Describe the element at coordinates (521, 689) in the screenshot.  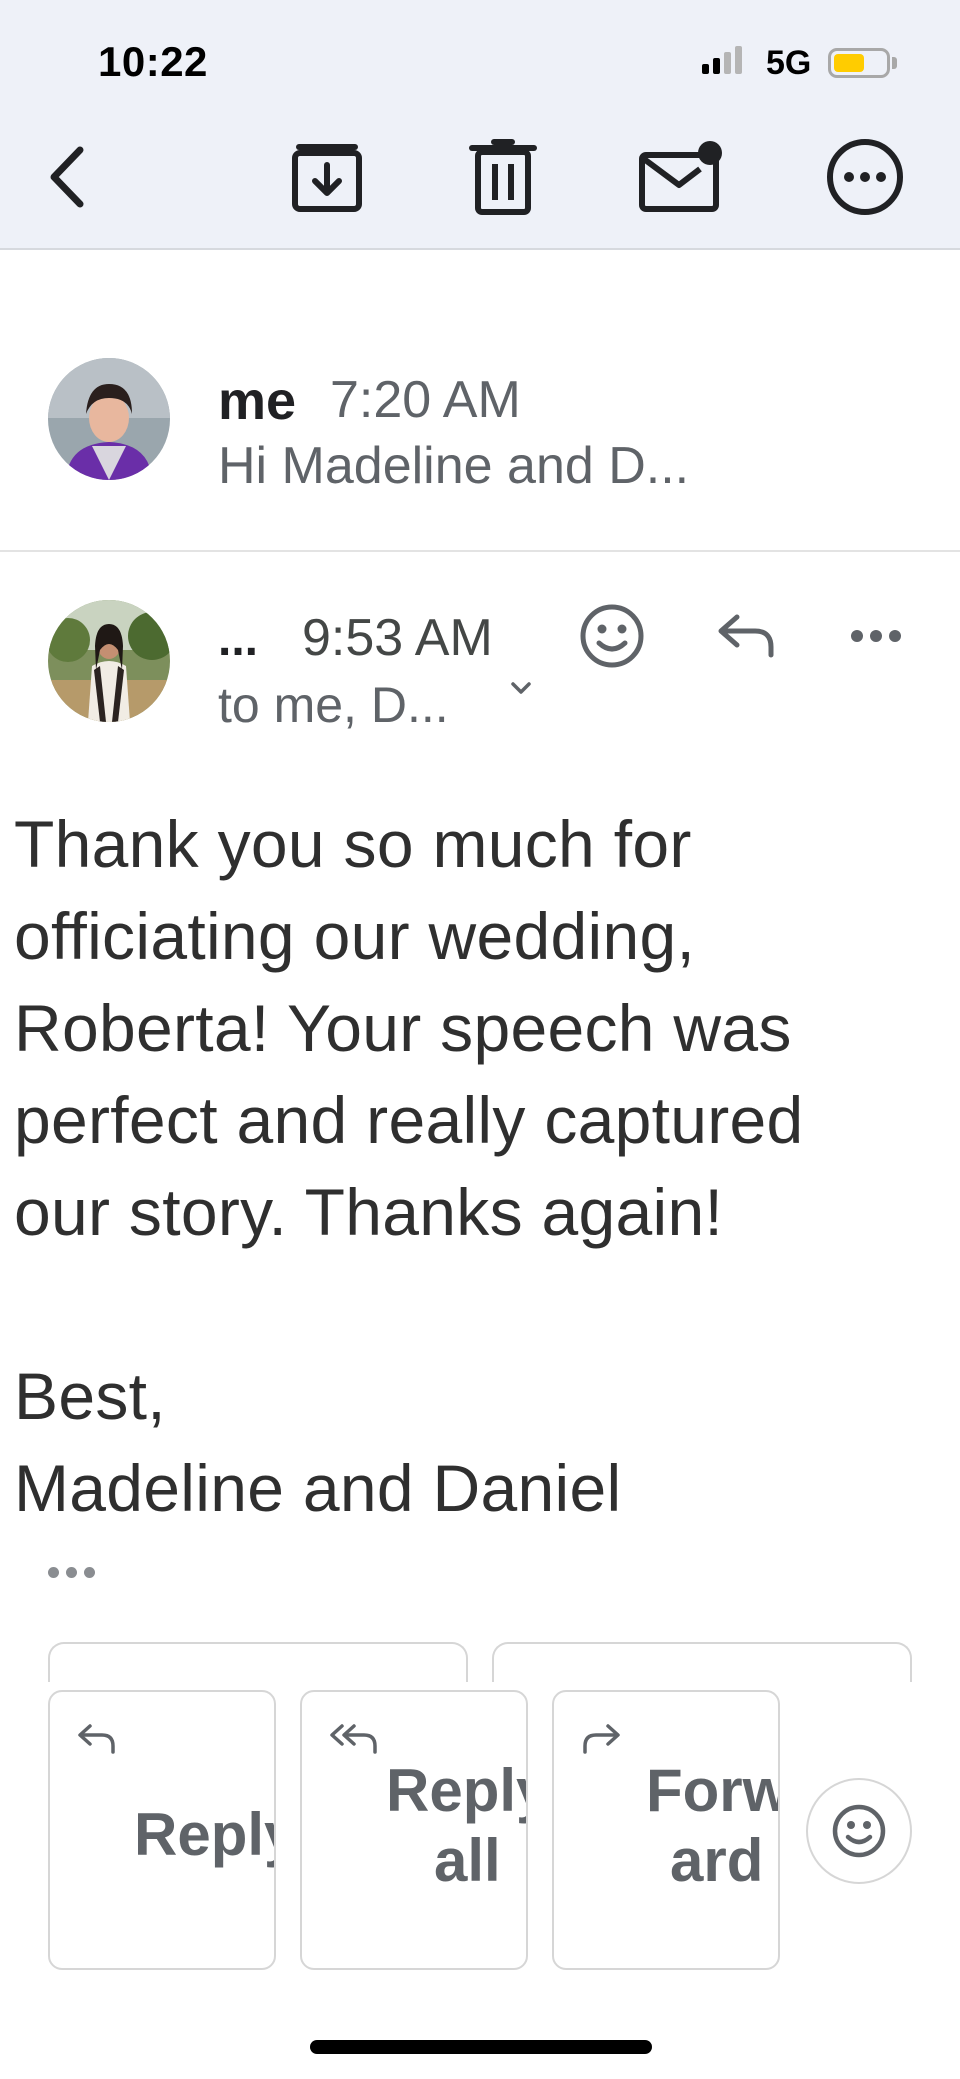
I see `chevron-down-icon` at that location.